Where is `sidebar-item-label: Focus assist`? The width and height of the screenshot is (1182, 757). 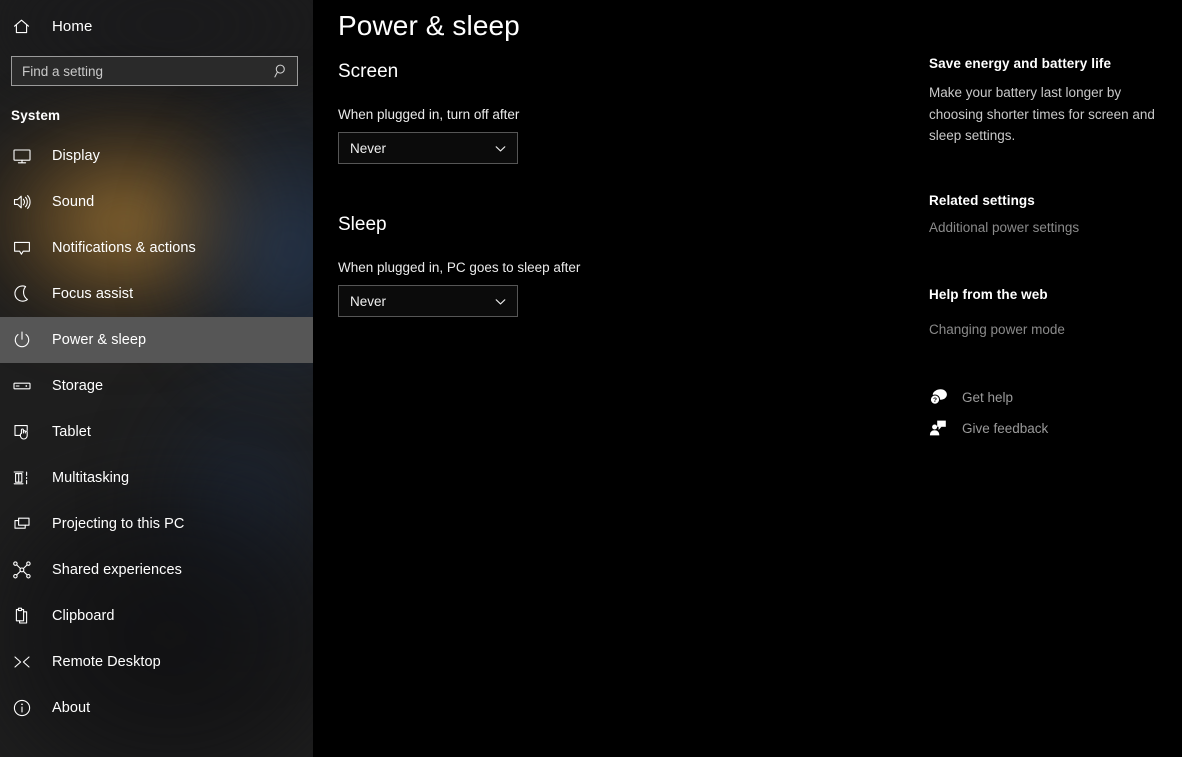
sidebar-item-label: Focus assist is located at coordinates (93, 294).